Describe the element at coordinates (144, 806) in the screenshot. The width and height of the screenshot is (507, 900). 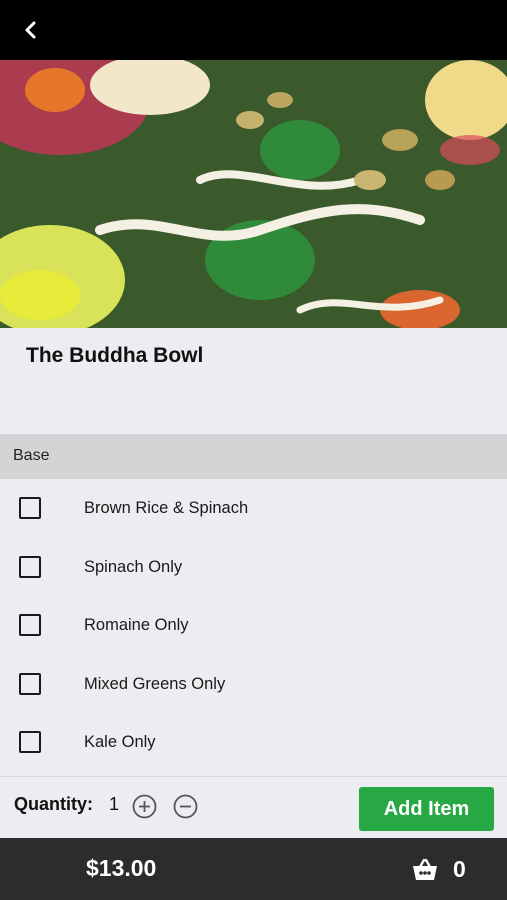
I see `plus-circle-icon` at that location.